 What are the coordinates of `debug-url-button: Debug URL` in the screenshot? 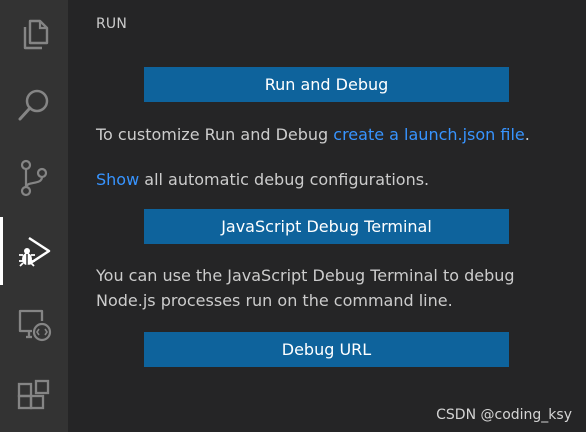 It's located at (326, 349).